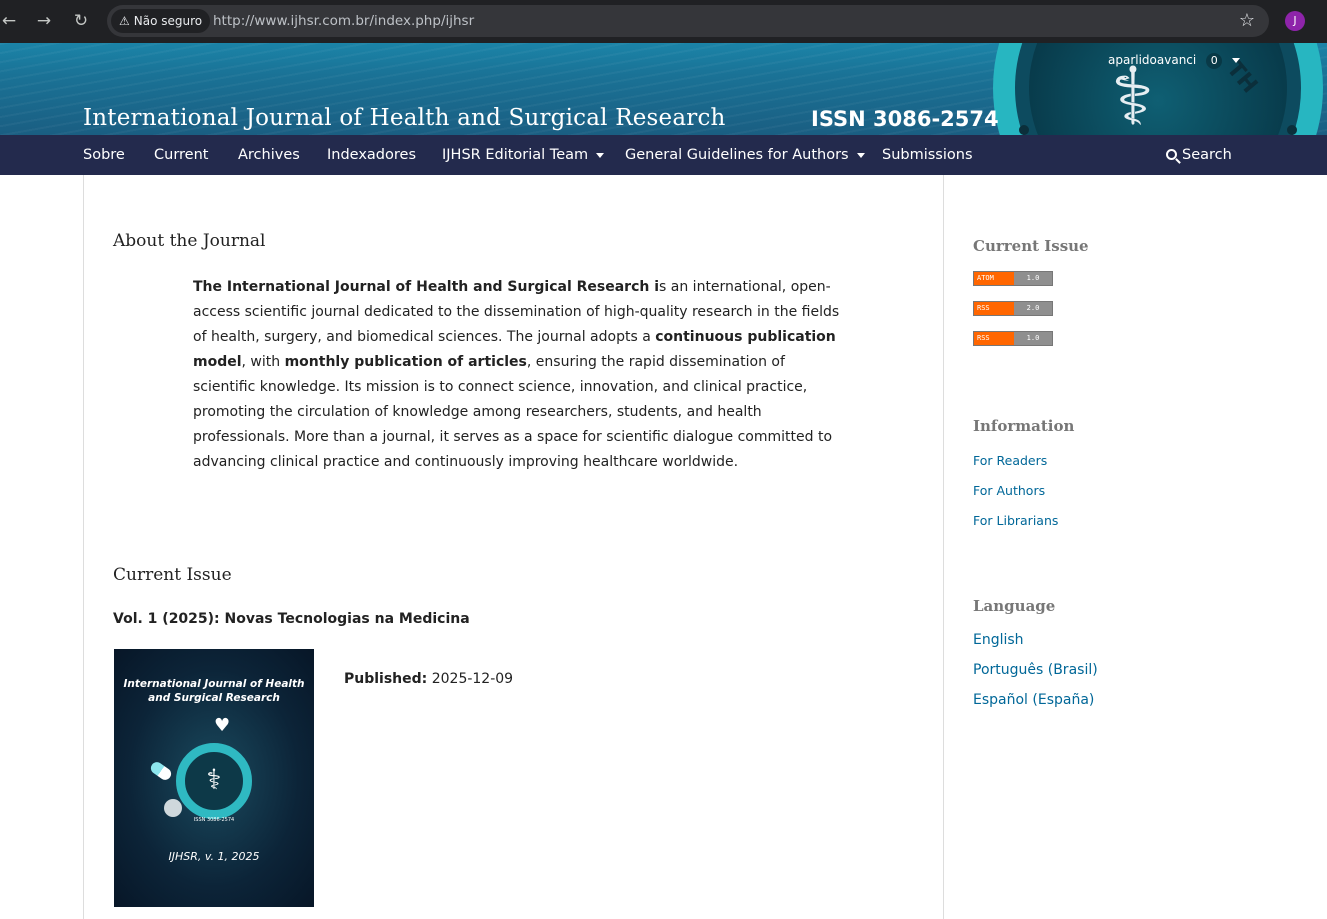 The image size is (1327, 919). What do you see at coordinates (1214, 61) in the screenshot?
I see `notification-badge: 0` at bounding box center [1214, 61].